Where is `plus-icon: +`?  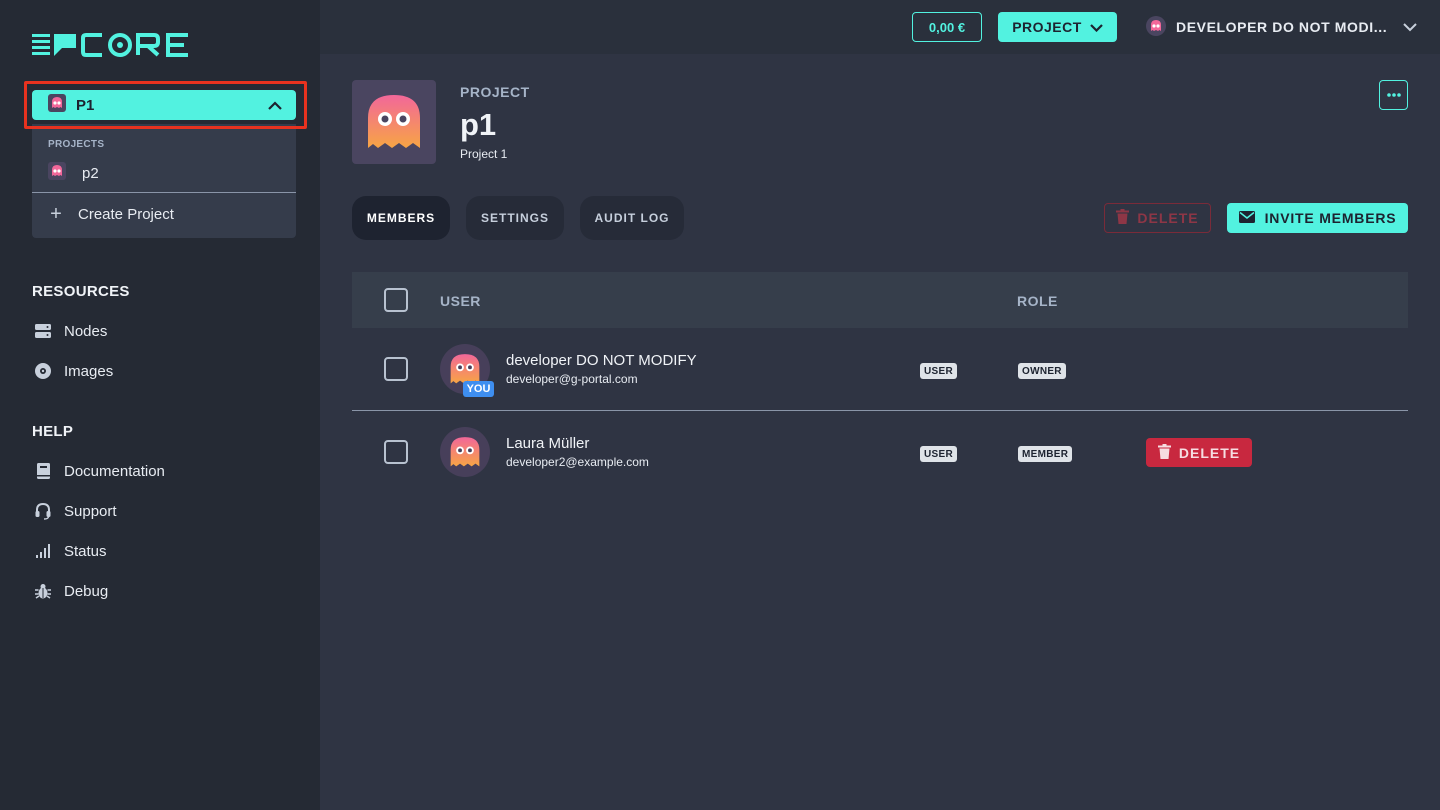
plus-icon: + is located at coordinates (56, 214).